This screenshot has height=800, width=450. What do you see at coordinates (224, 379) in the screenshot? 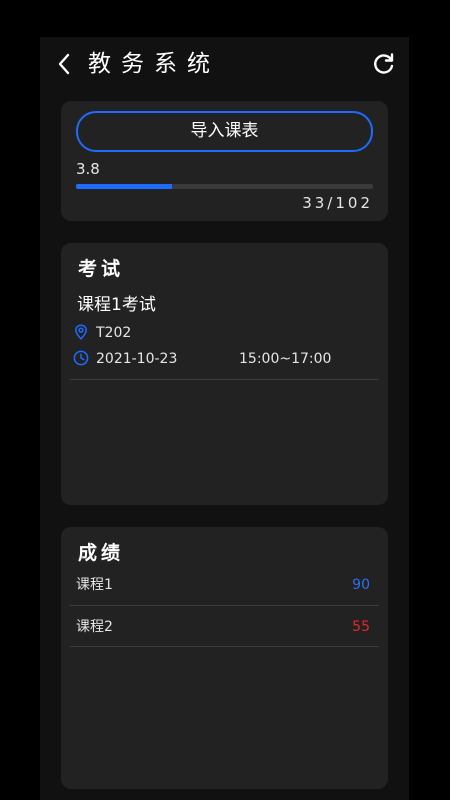
I see `exam-divider` at bounding box center [224, 379].